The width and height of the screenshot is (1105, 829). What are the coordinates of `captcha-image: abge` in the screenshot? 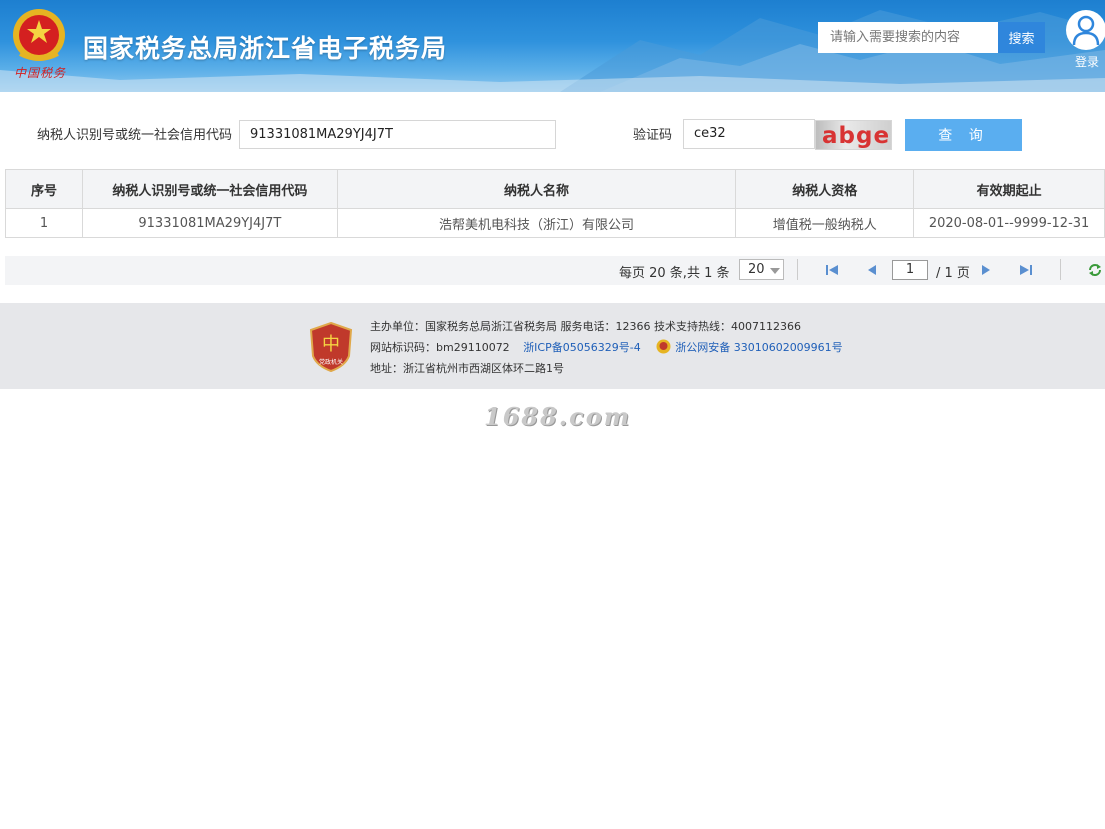 It's located at (853, 135).